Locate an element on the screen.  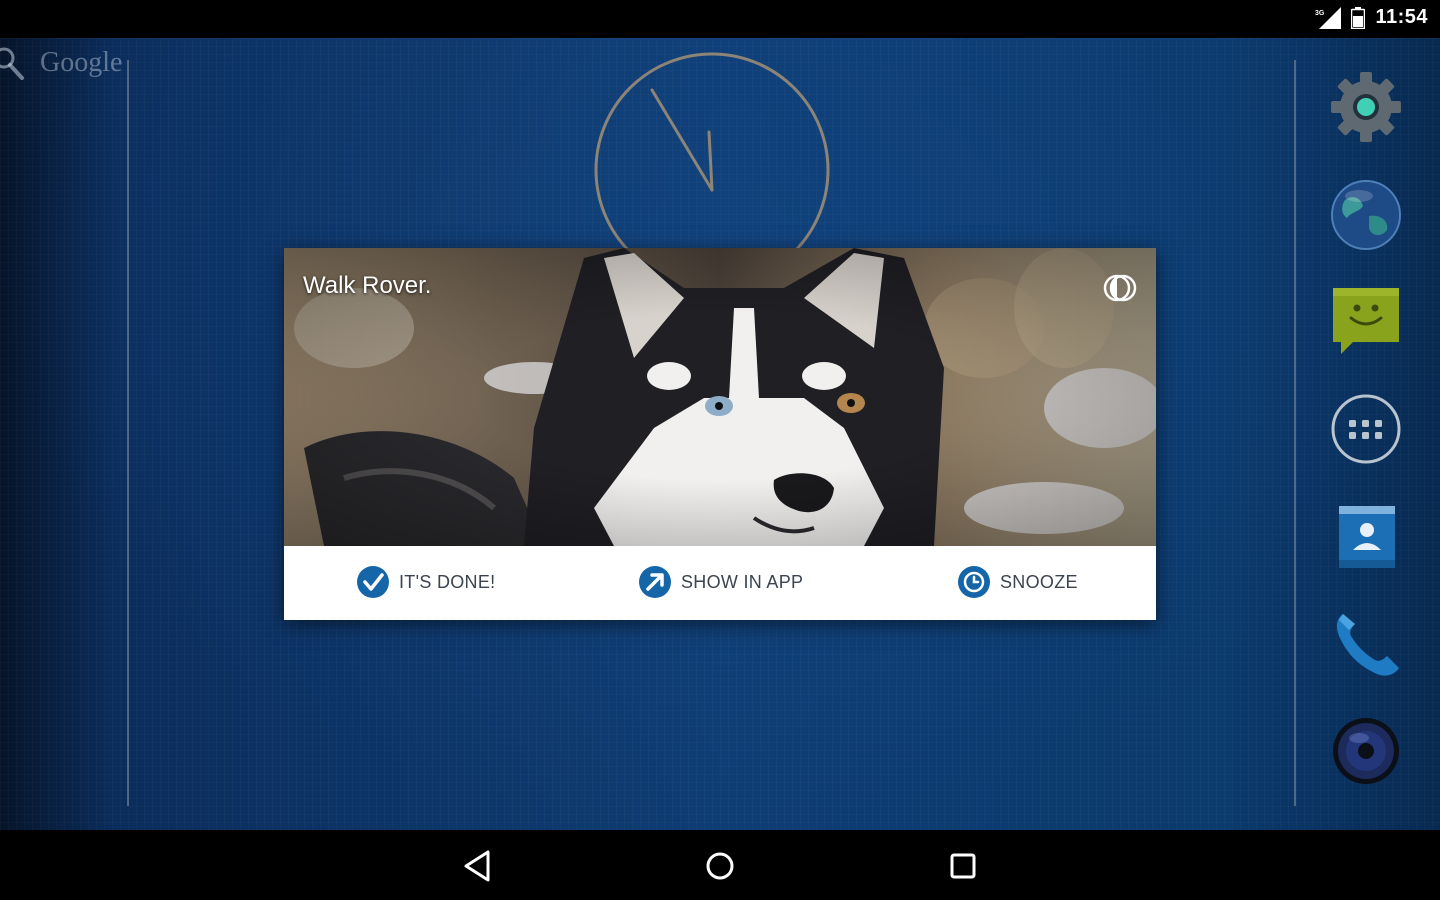
its-done-button: IT'S DONE! is located at coordinates (425, 582).